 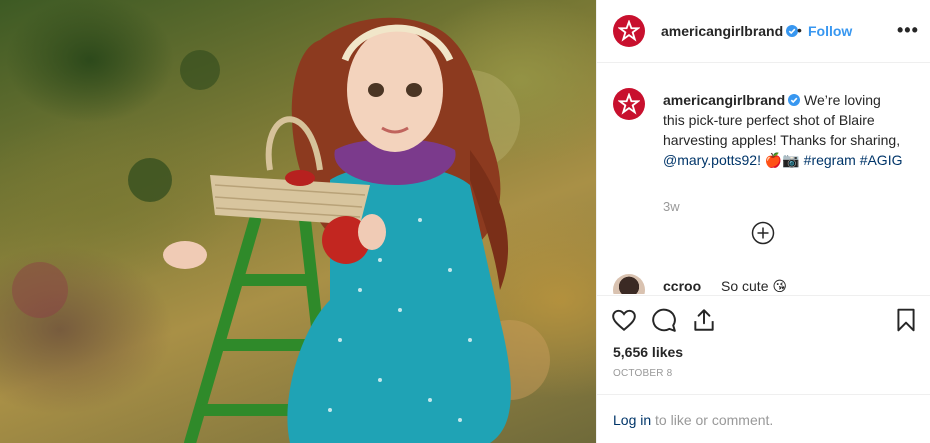 I want to click on login-bar: Log in to like or comment., so click(x=763, y=418).